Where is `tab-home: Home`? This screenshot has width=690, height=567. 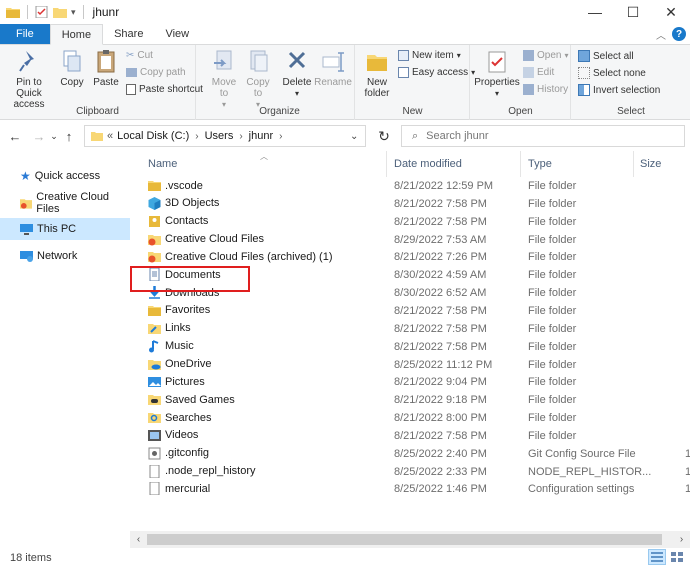 tab-home: Home is located at coordinates (76, 34).